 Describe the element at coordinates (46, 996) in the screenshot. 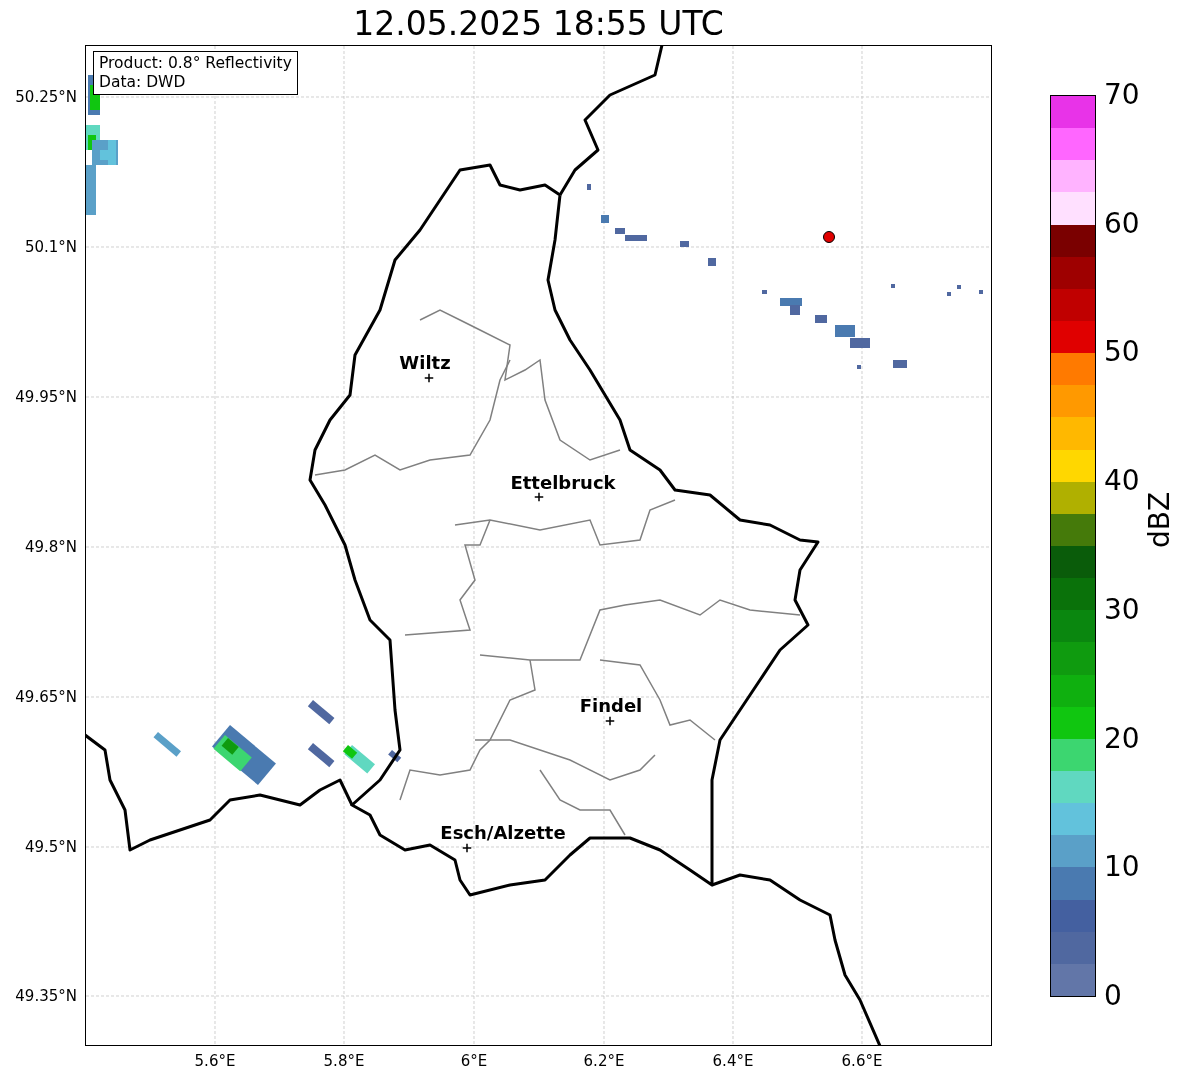

I see `latitude-label: 49.35°N` at that location.